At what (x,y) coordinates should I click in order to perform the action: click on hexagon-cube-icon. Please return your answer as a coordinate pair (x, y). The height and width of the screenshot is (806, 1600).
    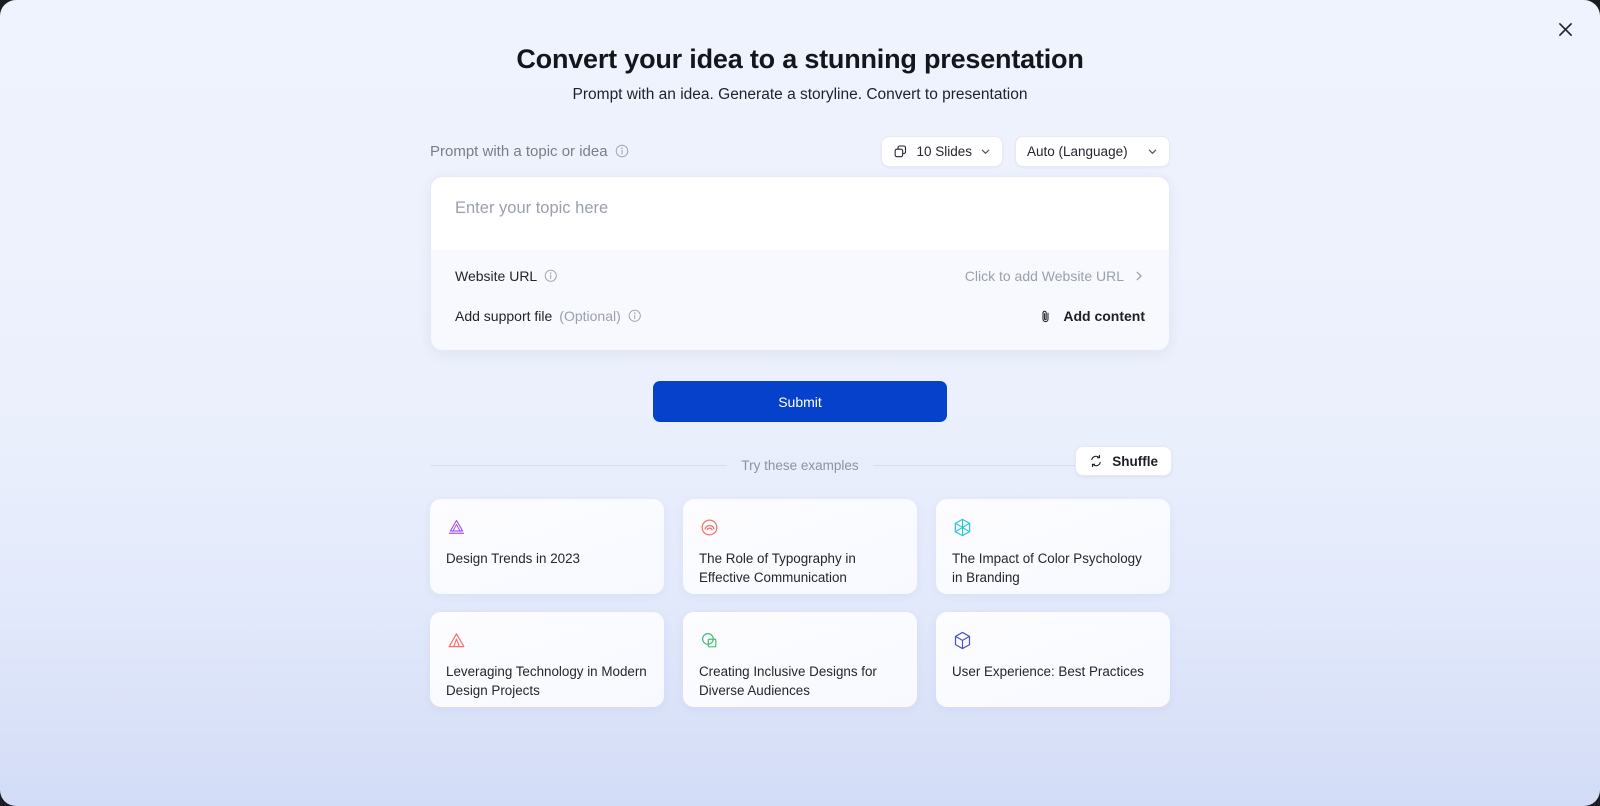
    Looking at the image, I should click on (1053, 527).